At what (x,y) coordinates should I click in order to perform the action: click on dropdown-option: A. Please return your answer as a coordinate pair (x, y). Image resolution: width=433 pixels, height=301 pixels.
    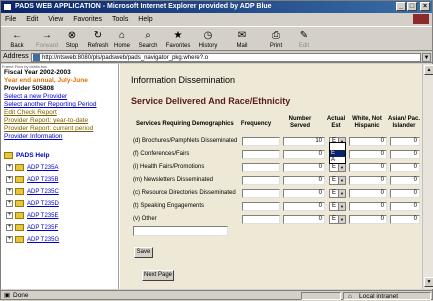
    Looking at the image, I should click on (337, 160).